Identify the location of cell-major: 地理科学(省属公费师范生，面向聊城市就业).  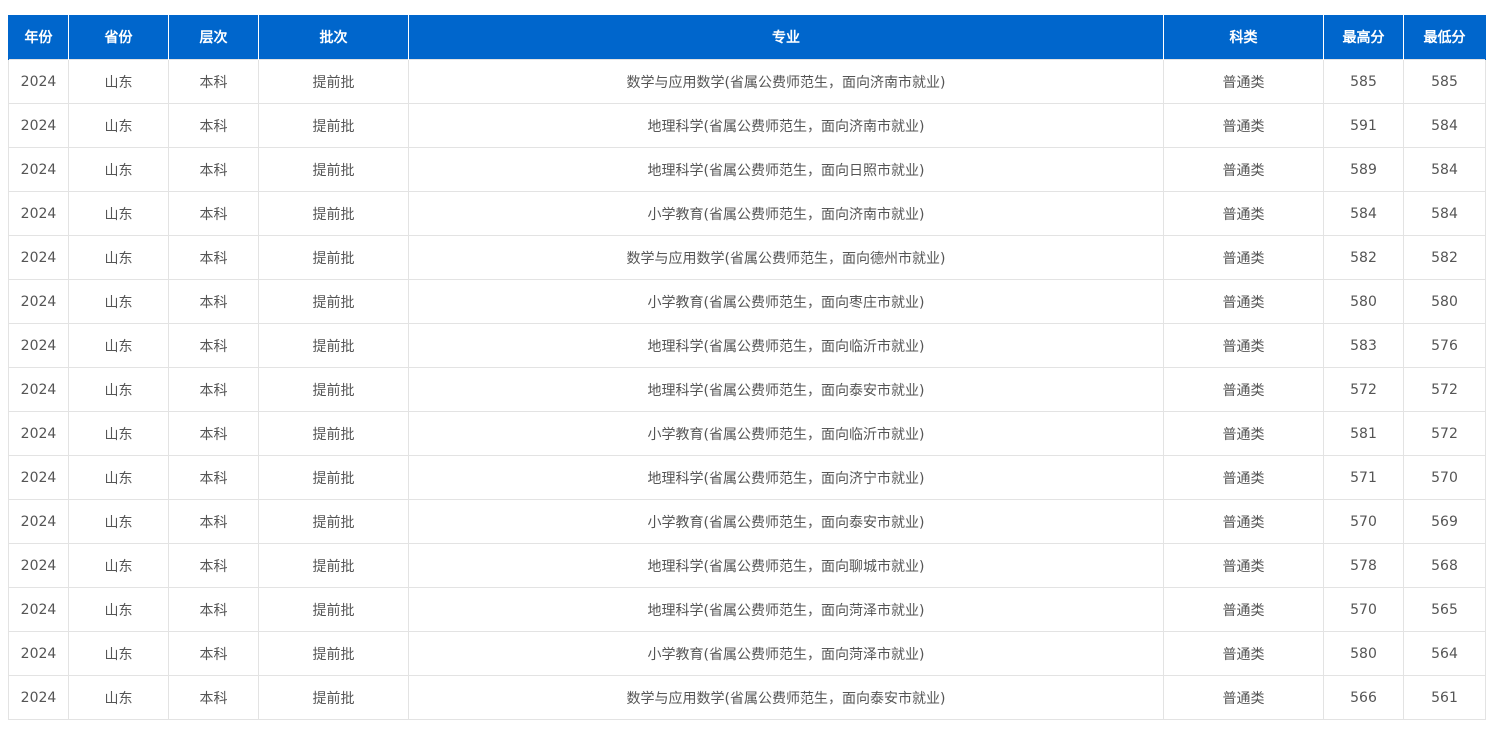
(786, 565).